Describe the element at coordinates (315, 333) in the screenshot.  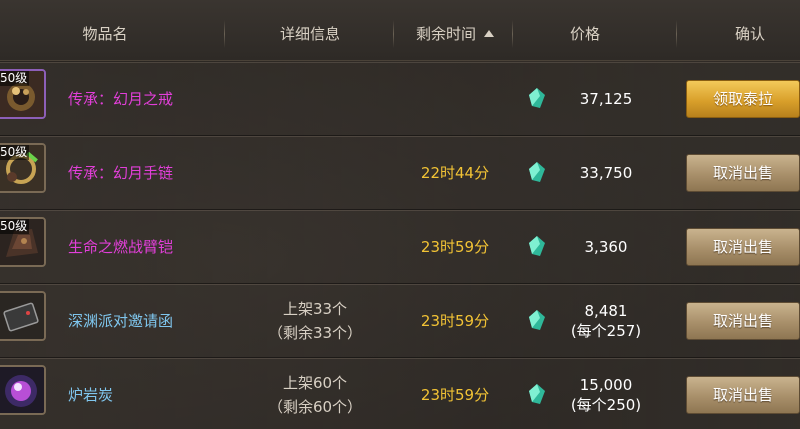
I see `remaining-quantity: （剩余33个）` at that location.